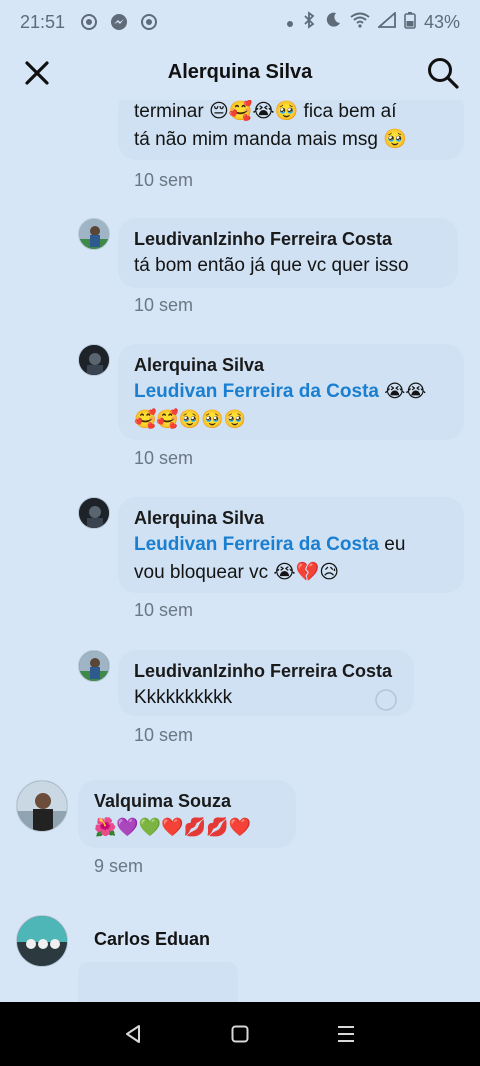 The width and height of the screenshot is (480, 1066). I want to click on close-icon, so click(37, 73).